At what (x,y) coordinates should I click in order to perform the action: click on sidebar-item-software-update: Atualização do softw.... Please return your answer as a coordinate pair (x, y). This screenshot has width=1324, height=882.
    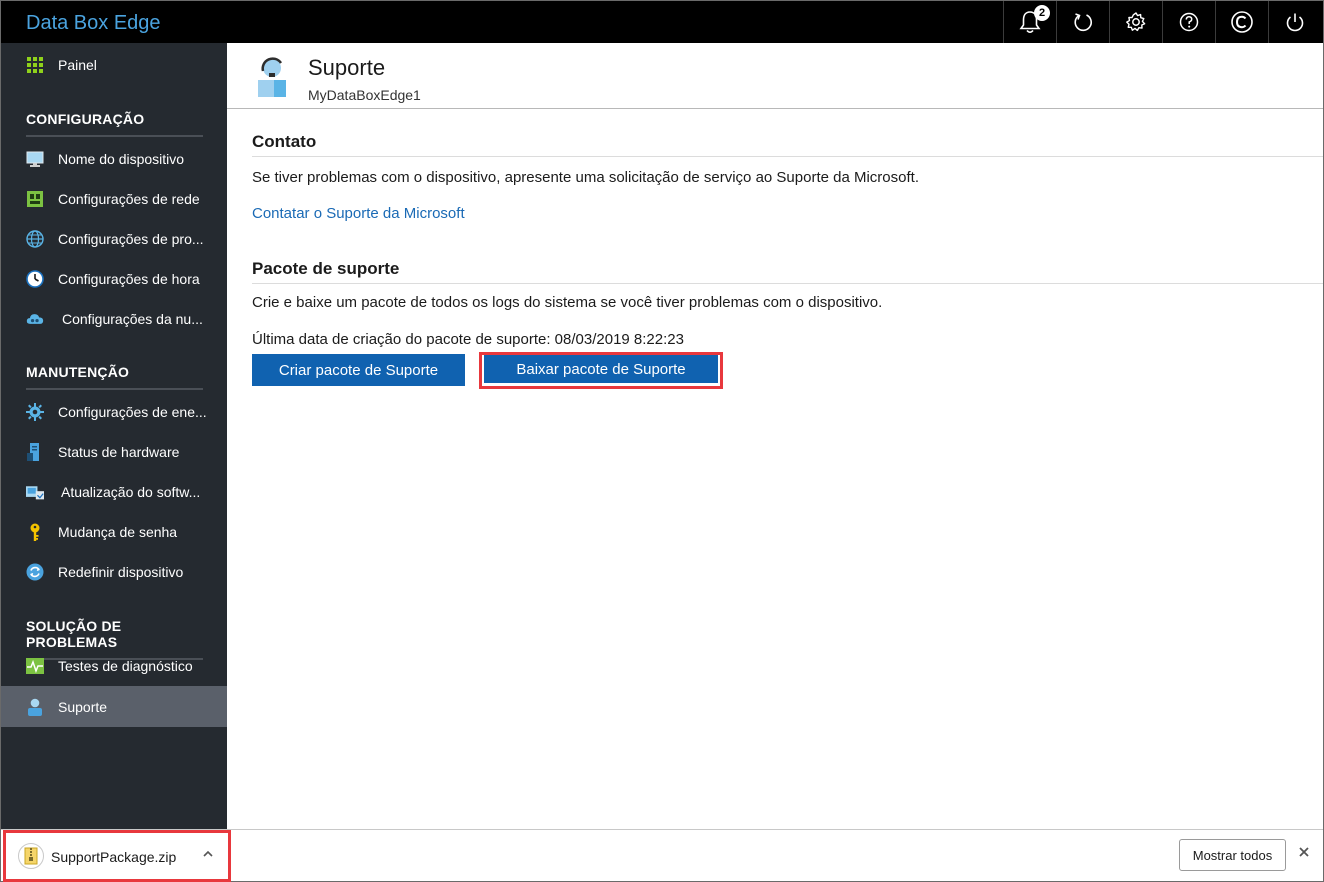
    Looking at the image, I should click on (114, 492).